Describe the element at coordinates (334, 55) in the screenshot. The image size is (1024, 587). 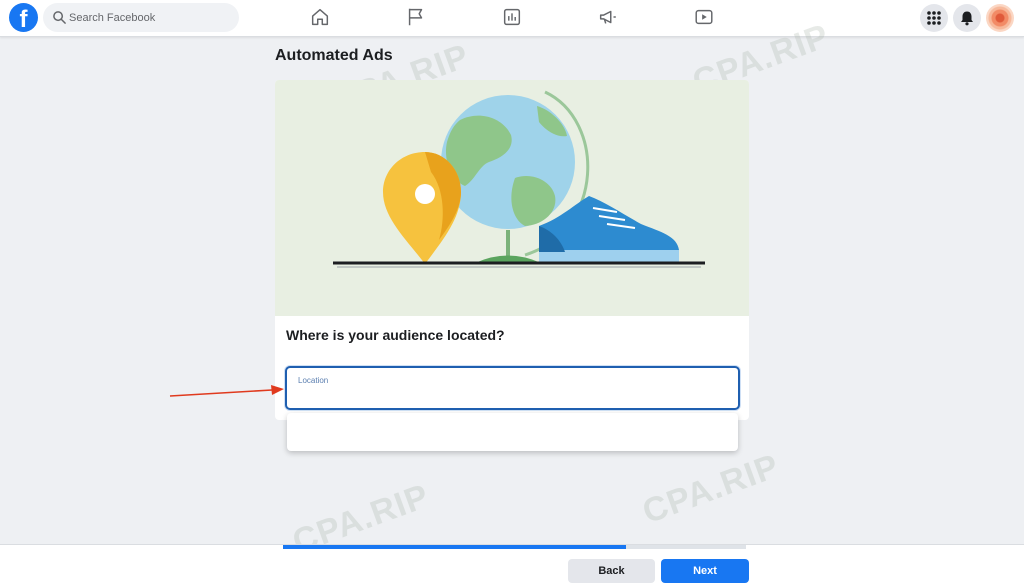
I see `page-title: Automated Ads` at that location.